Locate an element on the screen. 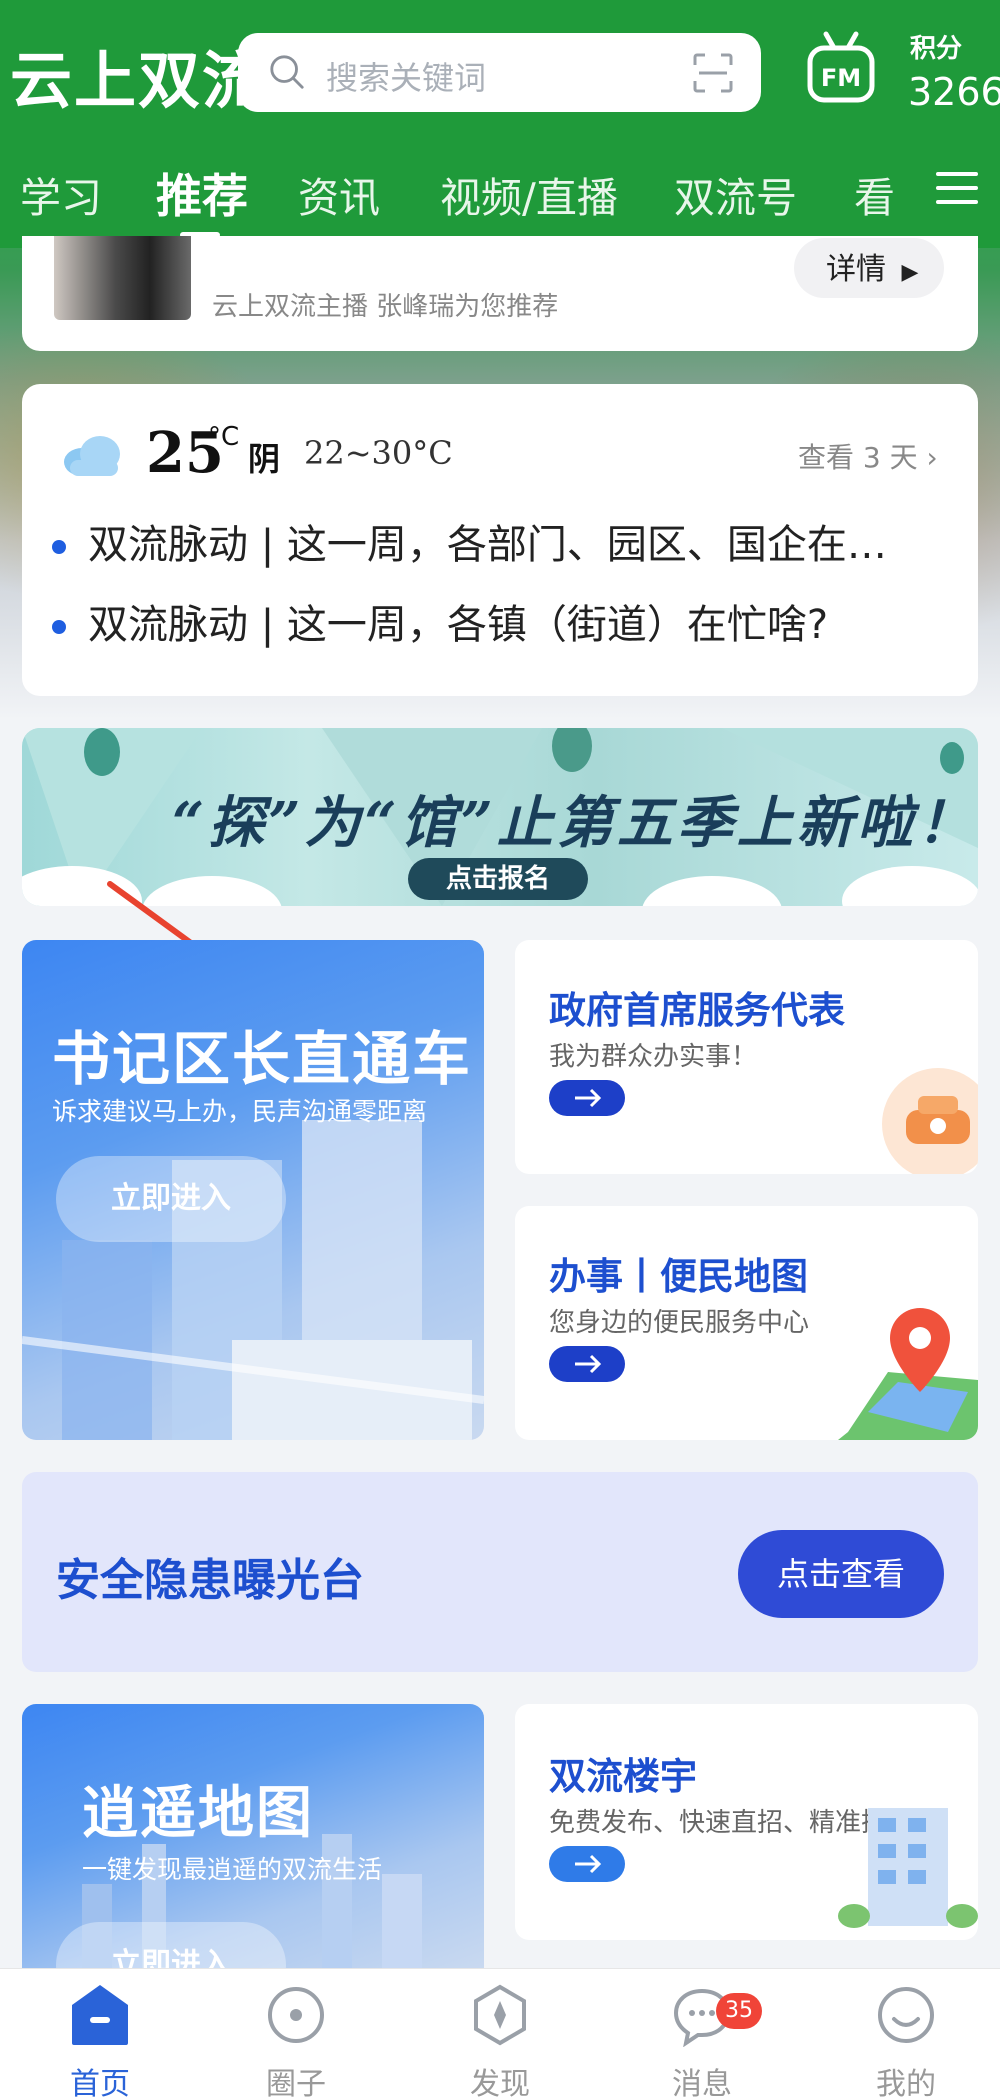 The height and width of the screenshot is (2097, 1000). anchor-recommend-card: 云上双流主播 张峰瑞为您推荐 详情 ▶ is located at coordinates (500, 293).